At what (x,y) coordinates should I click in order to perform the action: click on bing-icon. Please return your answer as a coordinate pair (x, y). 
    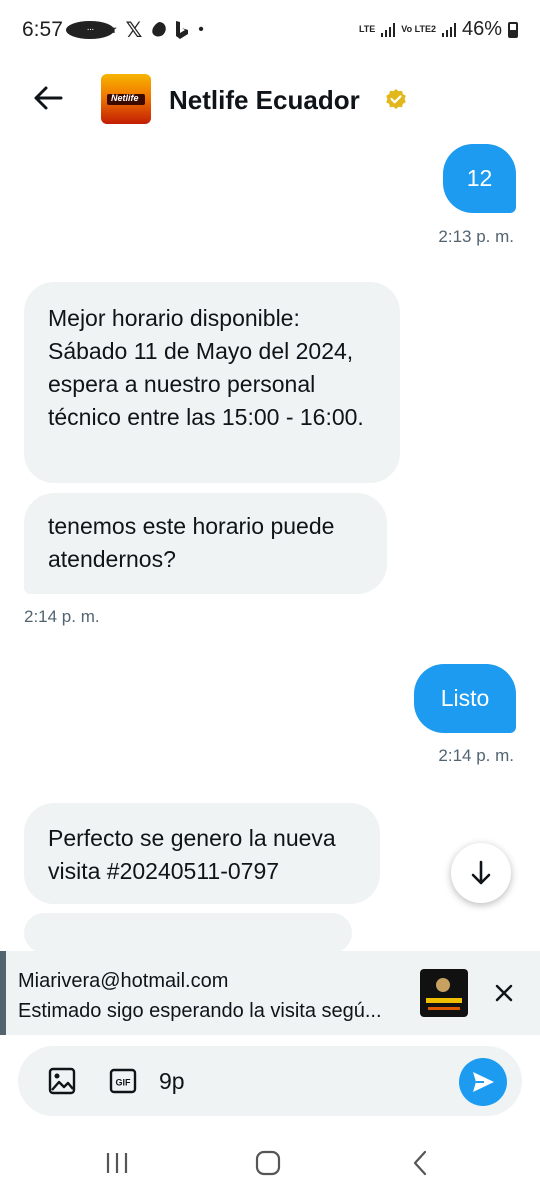
    Looking at the image, I should click on (182, 30).